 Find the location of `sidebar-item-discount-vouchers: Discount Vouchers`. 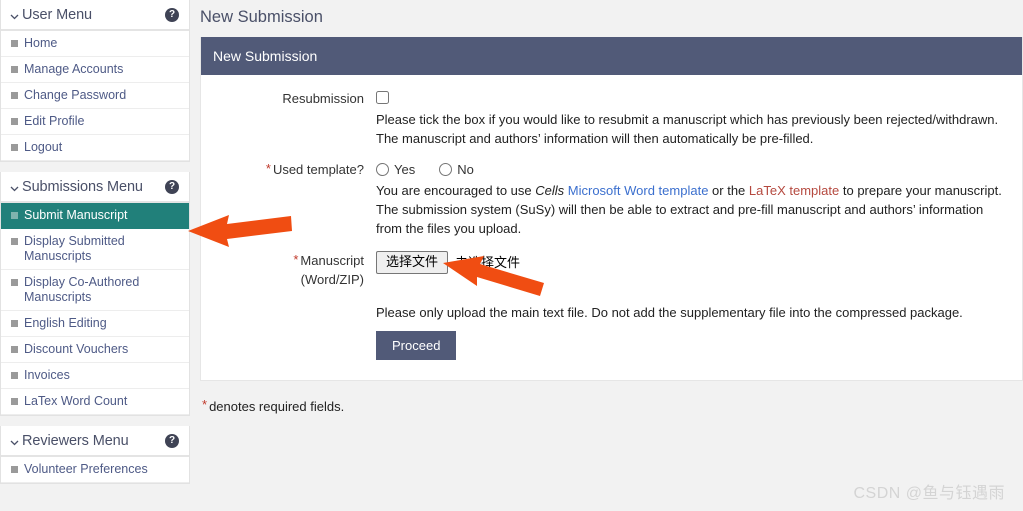

sidebar-item-discount-vouchers: Discount Vouchers is located at coordinates (95, 350).